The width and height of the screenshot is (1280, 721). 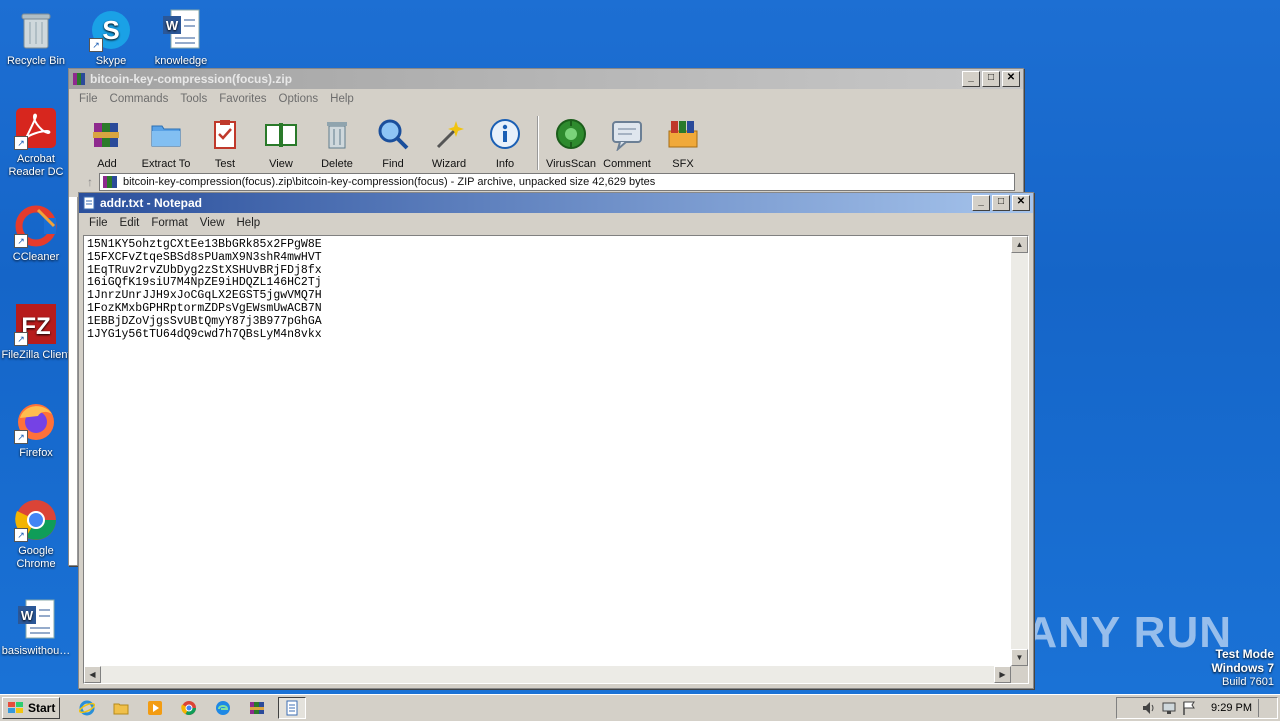 What do you see at coordinates (193, 99) in the screenshot?
I see `menu-tools: Tools` at bounding box center [193, 99].